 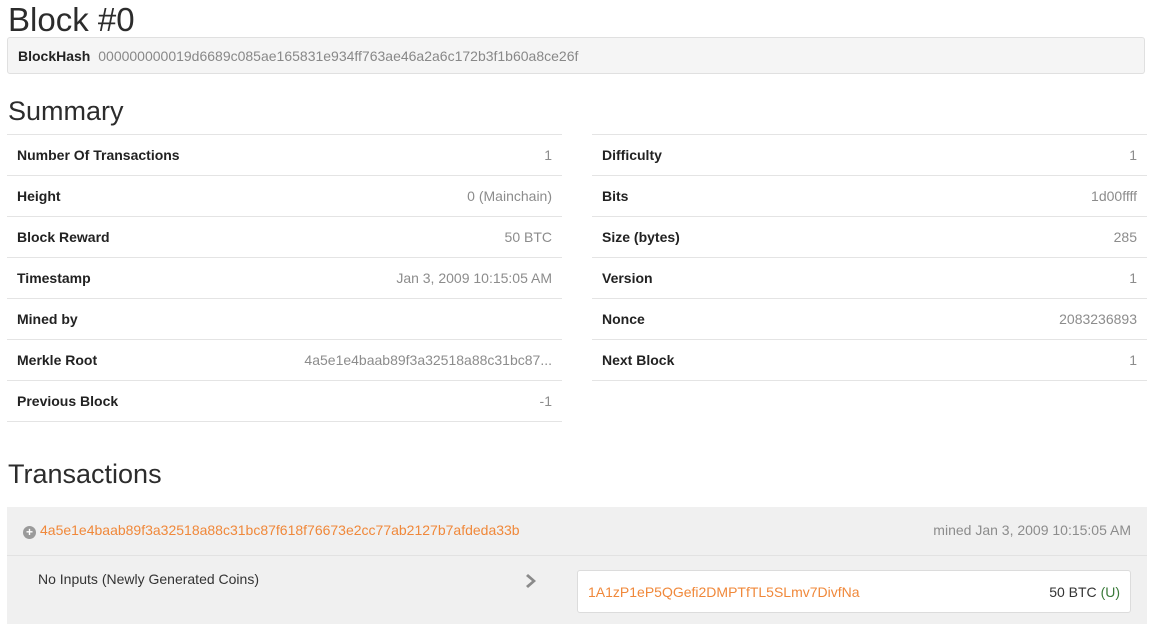 What do you see at coordinates (471, 196) in the screenshot?
I see `height-value: 0` at bounding box center [471, 196].